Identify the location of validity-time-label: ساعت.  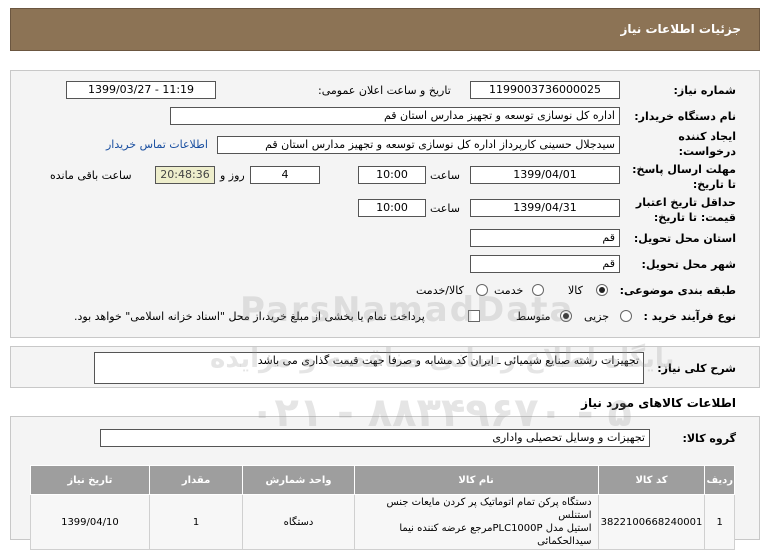
(445, 208).